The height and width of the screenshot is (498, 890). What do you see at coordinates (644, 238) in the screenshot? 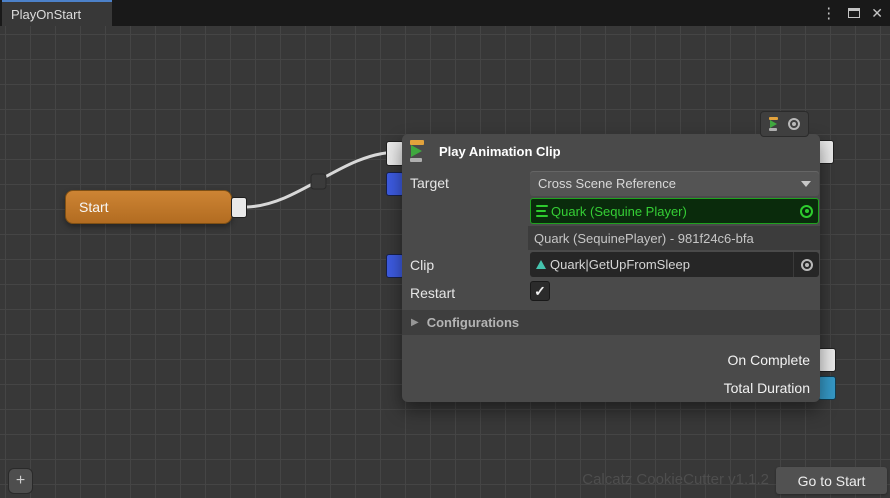
I see `reference-id-label: Quark (SequinePlayer) - 981f24c6-bfa` at bounding box center [644, 238].